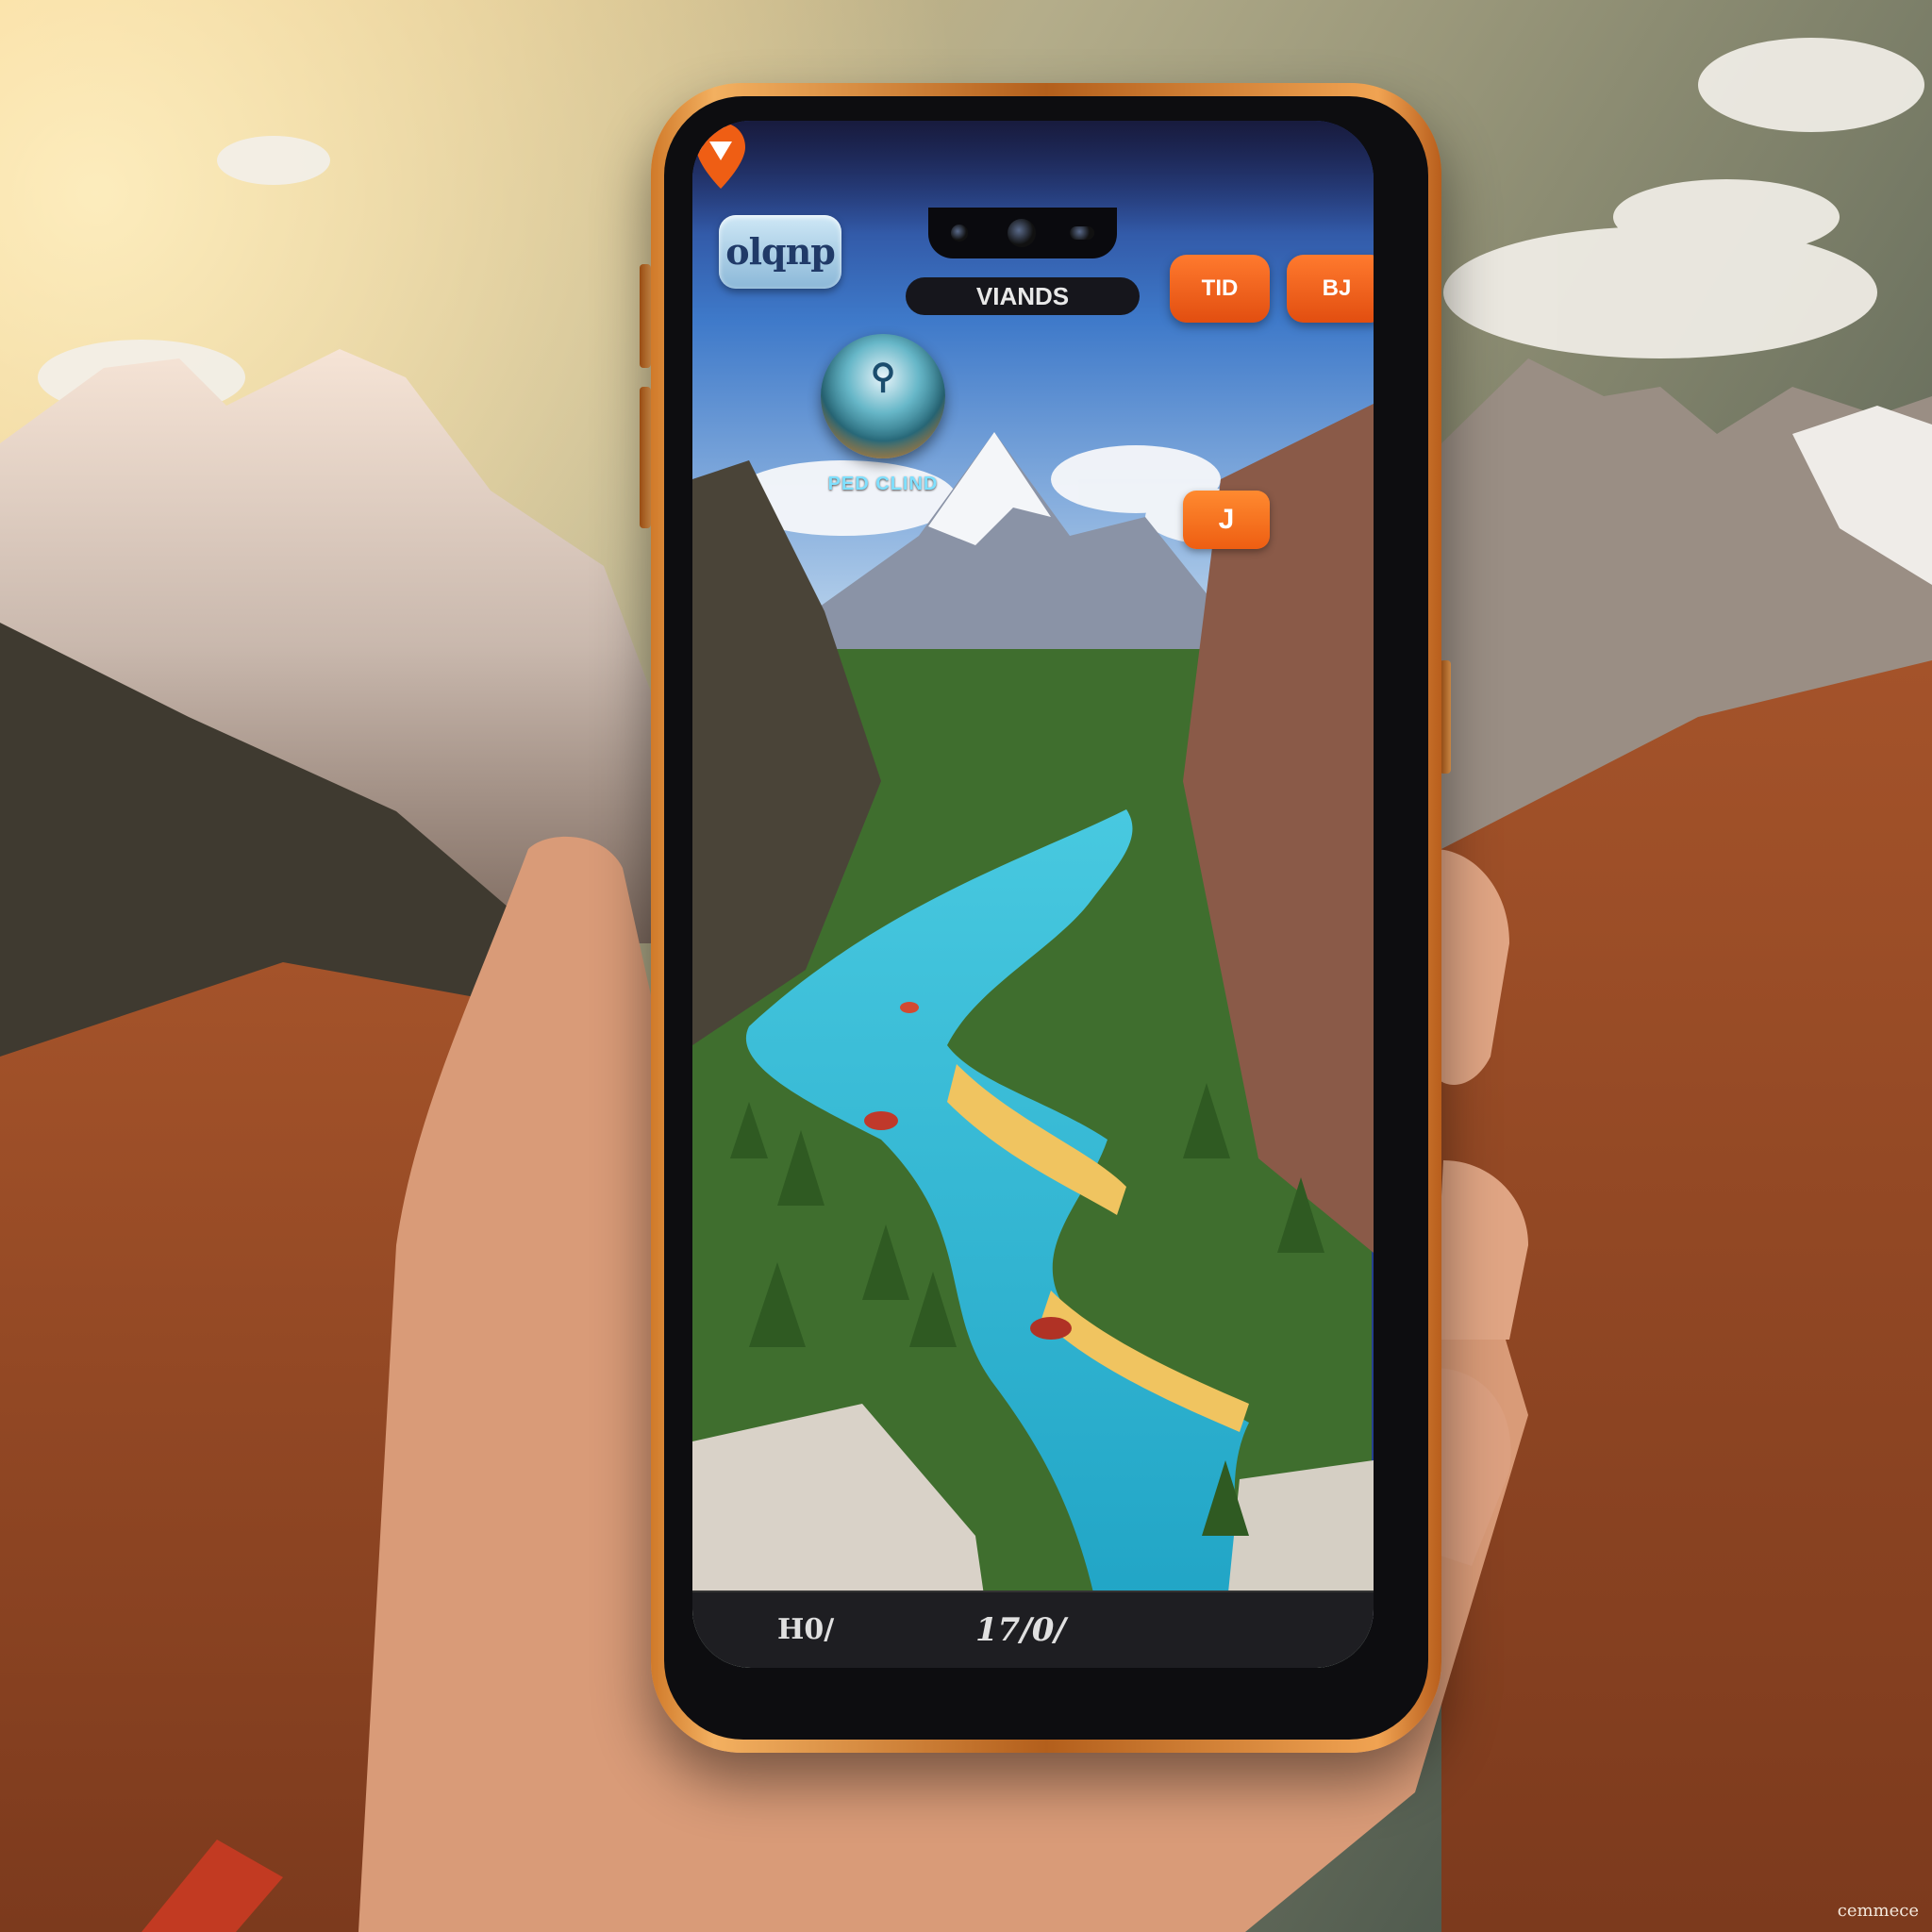 The image size is (1932, 1932). What do you see at coordinates (645, 458) in the screenshot?
I see `phone-side-button` at bounding box center [645, 458].